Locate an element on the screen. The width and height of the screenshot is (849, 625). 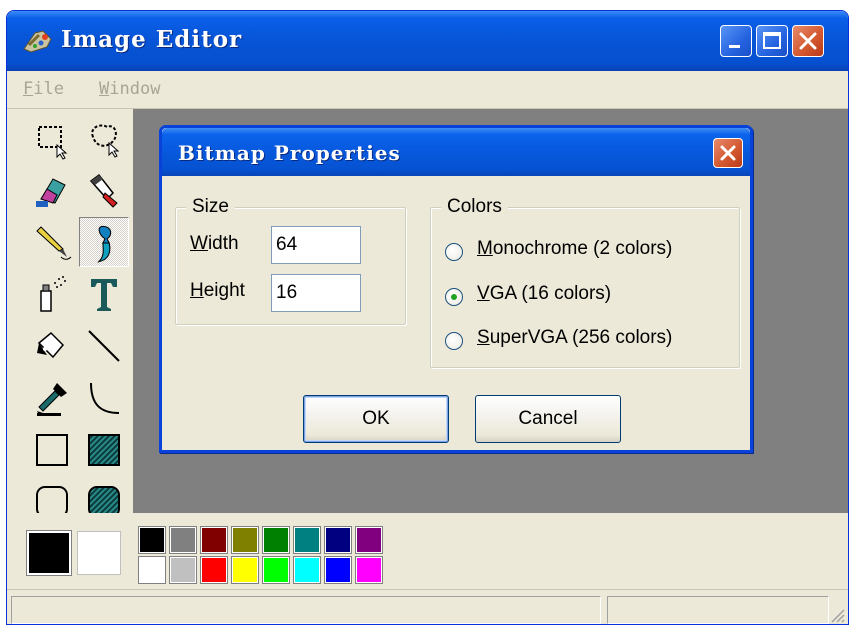
curve-icon is located at coordinates (105, 398).